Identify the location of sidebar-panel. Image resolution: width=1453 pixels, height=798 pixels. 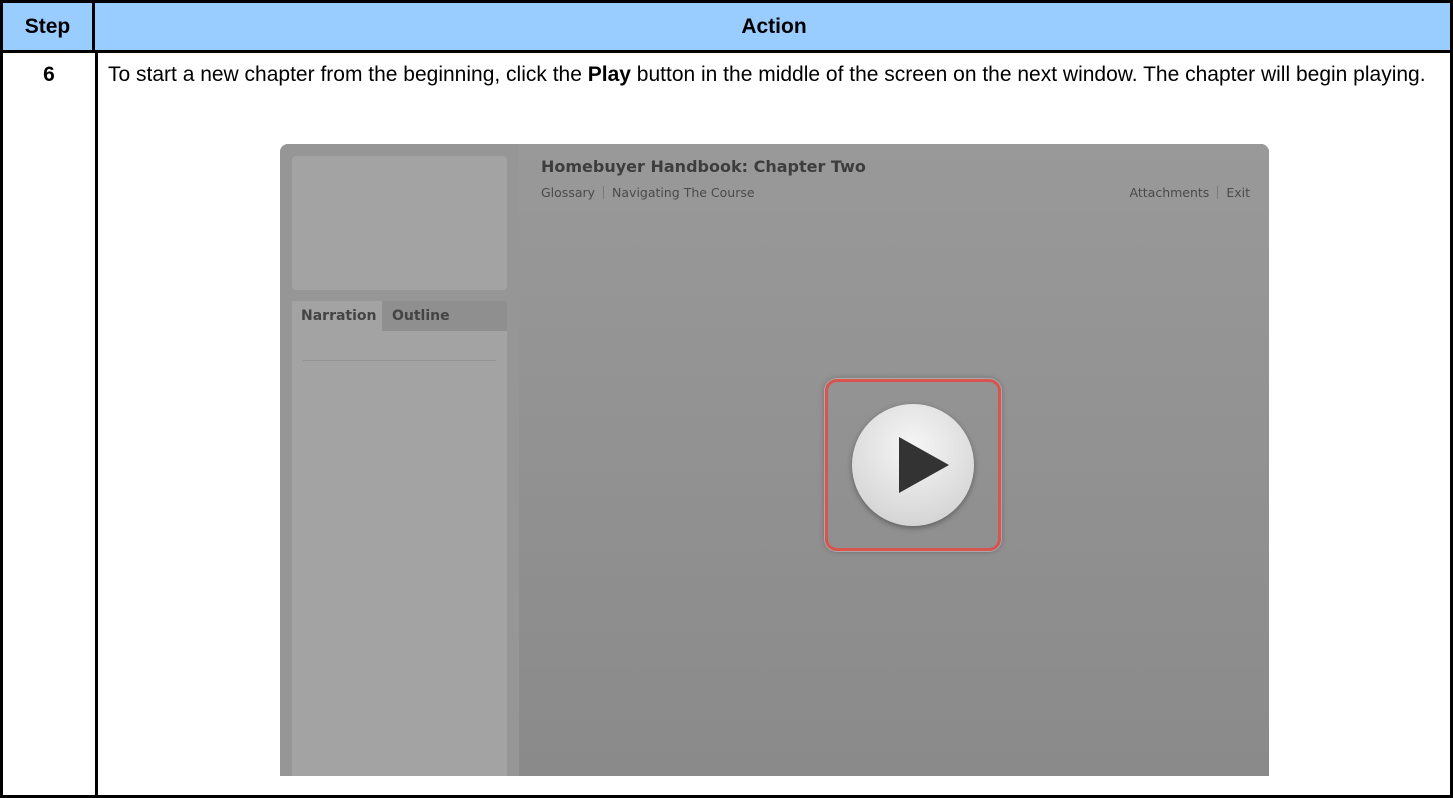
(399, 553).